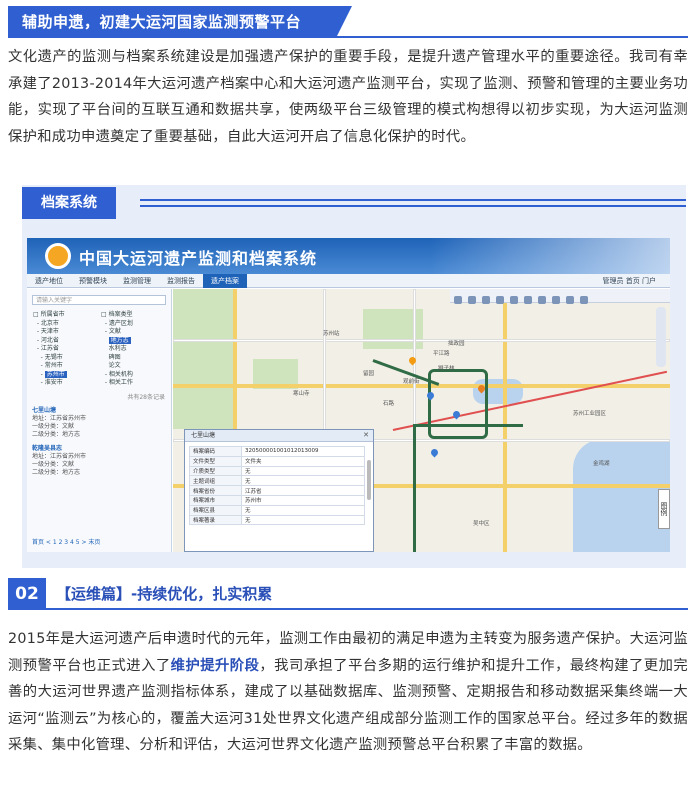 Image resolution: width=696 pixels, height=785 pixels. Describe the element at coordinates (117, 374) in the screenshot. I see `tree-node: - 相关机构` at that location.